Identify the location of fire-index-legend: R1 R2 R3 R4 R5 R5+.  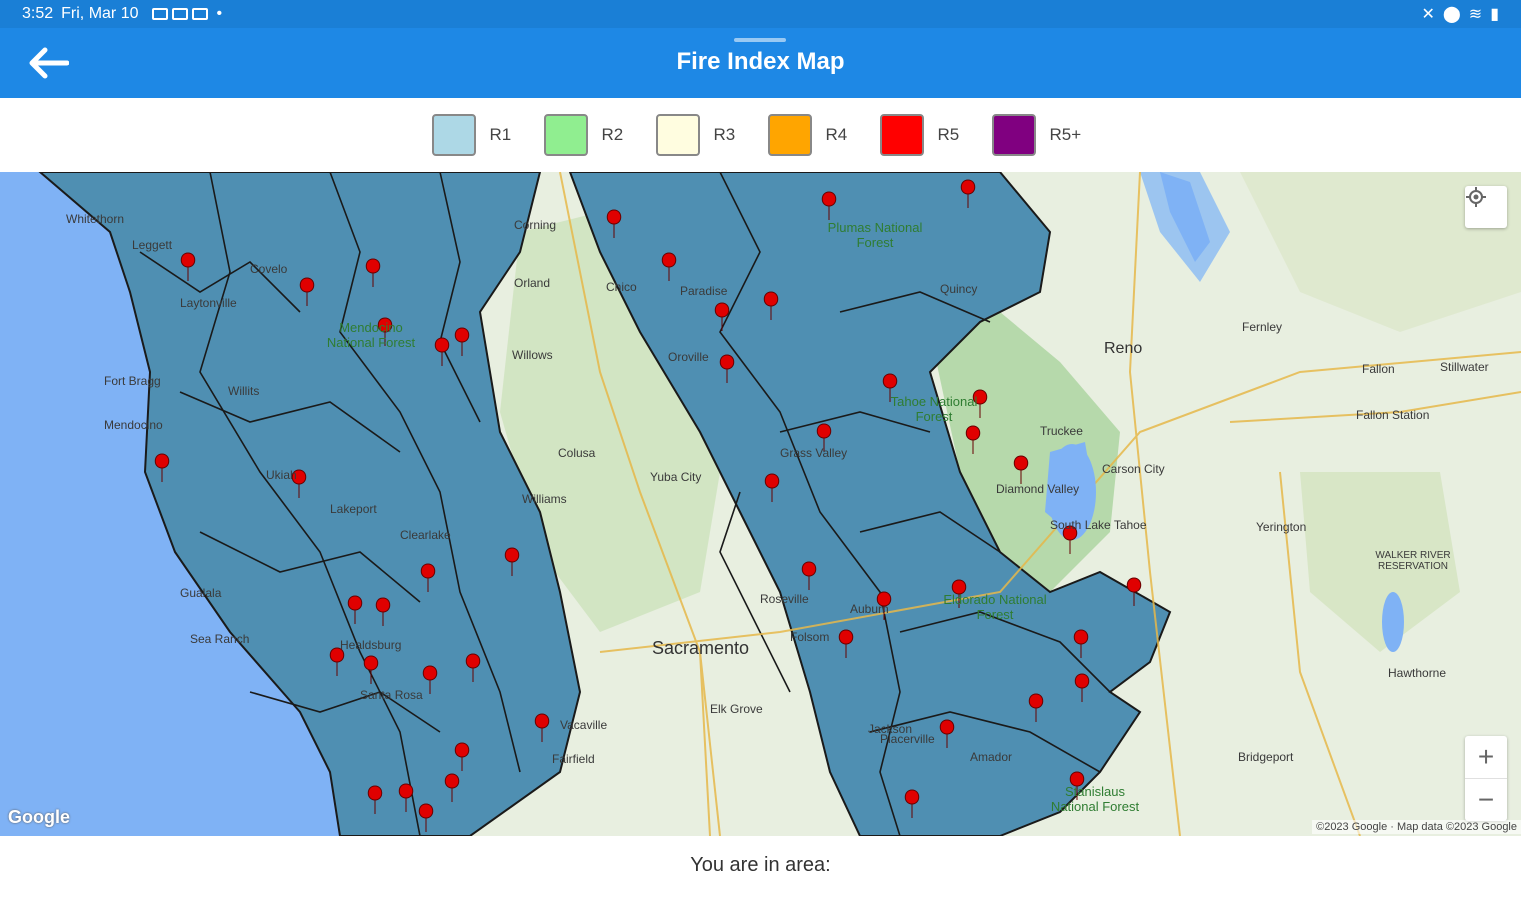
(760, 135).